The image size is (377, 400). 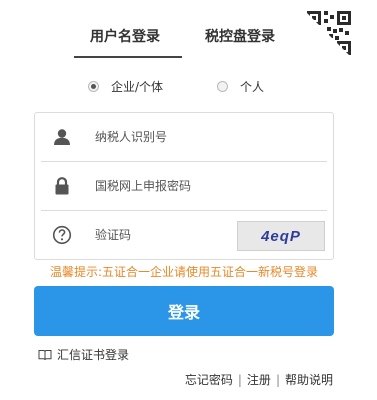 I want to click on password-input, so click(x=205, y=186).